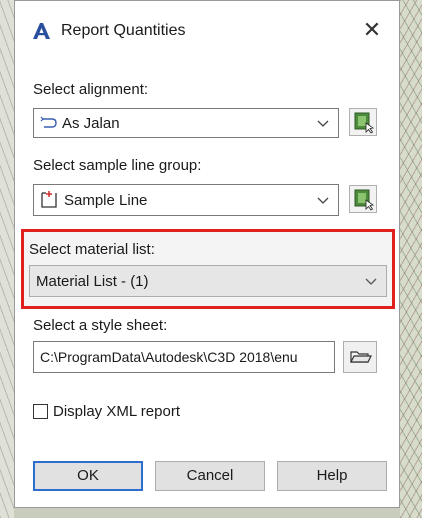 This screenshot has height=518, width=422. Describe the element at coordinates (372, 30) in the screenshot. I see `close-button: ✕` at that location.